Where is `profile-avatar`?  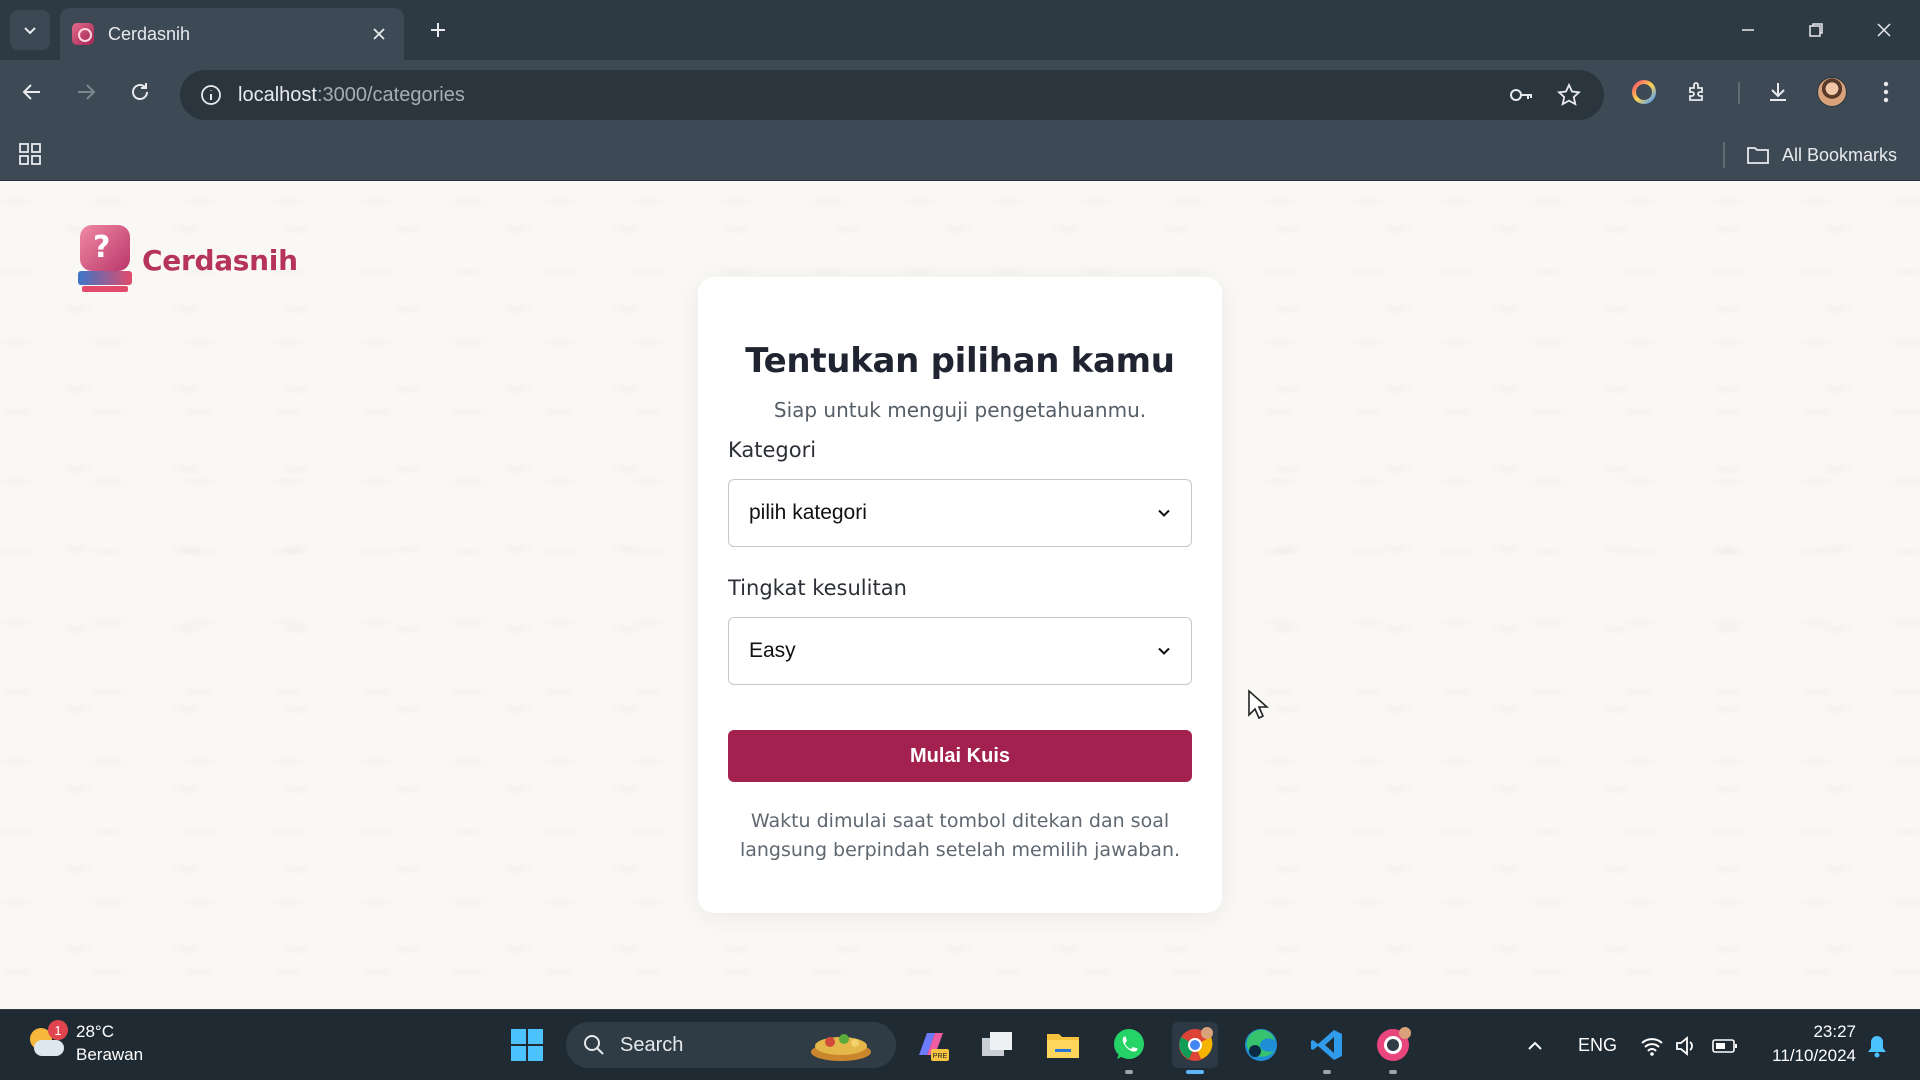 profile-avatar is located at coordinates (1832, 92).